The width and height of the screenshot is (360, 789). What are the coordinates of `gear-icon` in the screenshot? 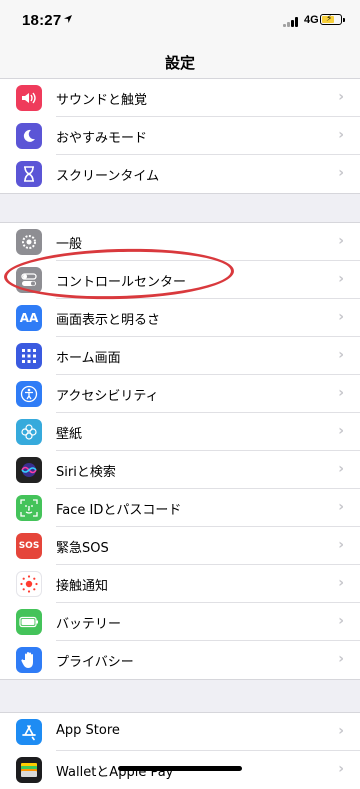 It's located at (29, 242).